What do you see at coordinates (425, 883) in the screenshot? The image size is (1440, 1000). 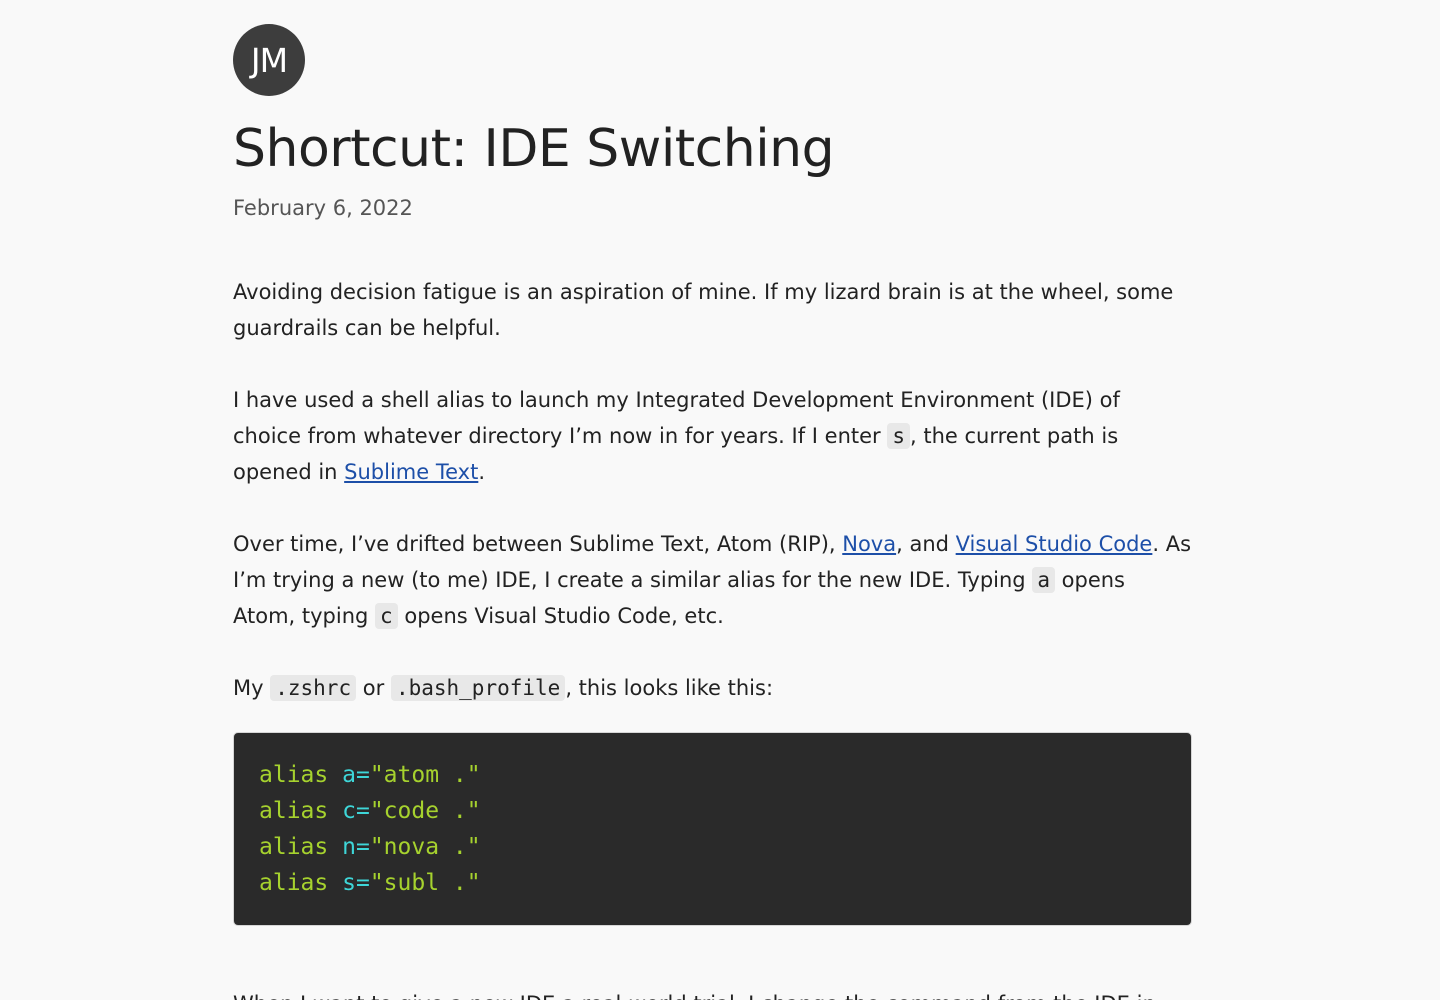 I see `code-string: "subl ."` at bounding box center [425, 883].